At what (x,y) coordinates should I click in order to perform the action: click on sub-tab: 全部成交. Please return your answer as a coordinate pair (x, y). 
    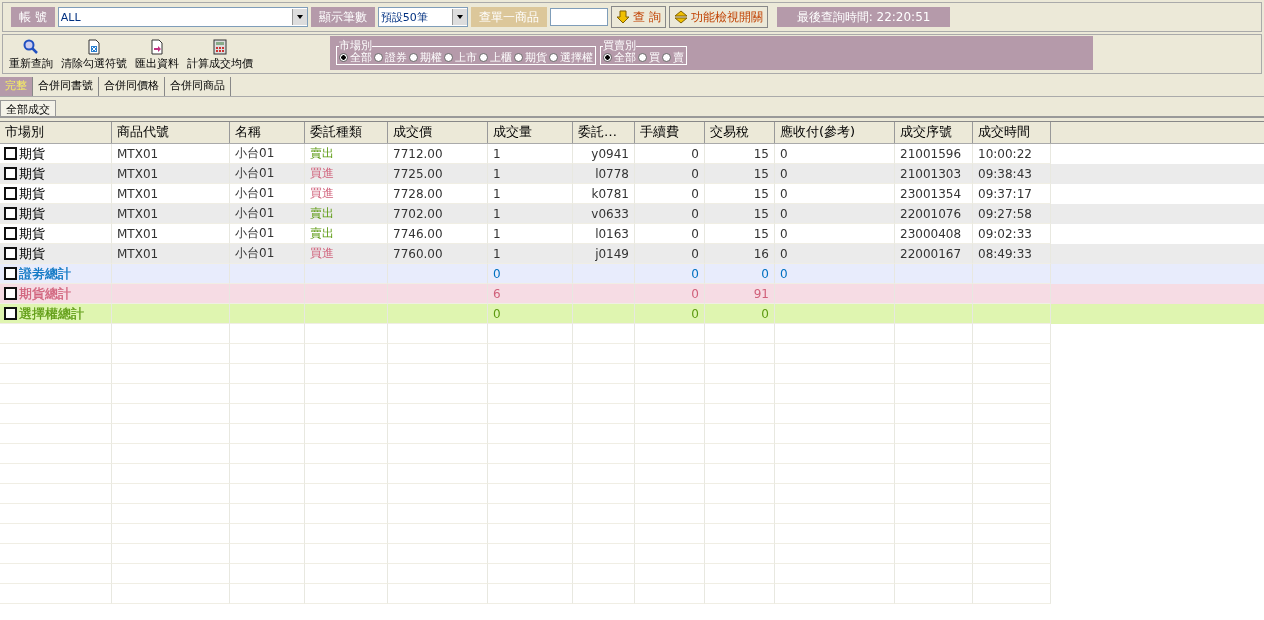
    Looking at the image, I should click on (28, 108).